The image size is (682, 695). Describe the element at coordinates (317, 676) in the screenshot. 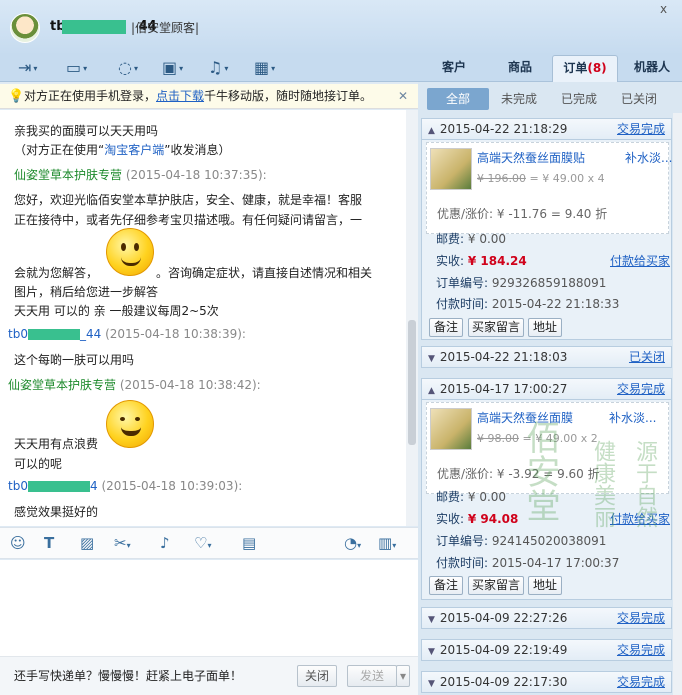

I see `close-button: 关闭` at that location.